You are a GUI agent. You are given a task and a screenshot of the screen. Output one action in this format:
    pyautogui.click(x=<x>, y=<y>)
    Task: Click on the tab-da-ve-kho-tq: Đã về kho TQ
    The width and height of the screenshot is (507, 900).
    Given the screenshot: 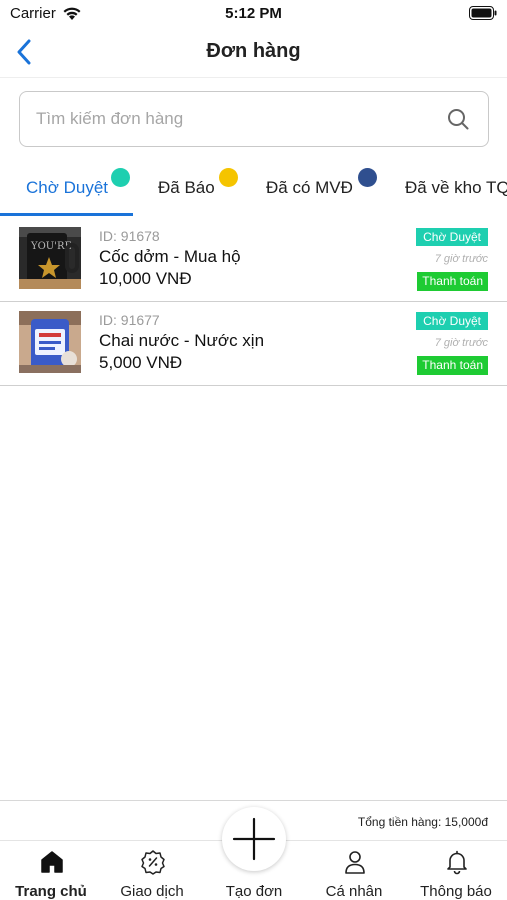 What is the action you would take?
    pyautogui.click(x=456, y=188)
    